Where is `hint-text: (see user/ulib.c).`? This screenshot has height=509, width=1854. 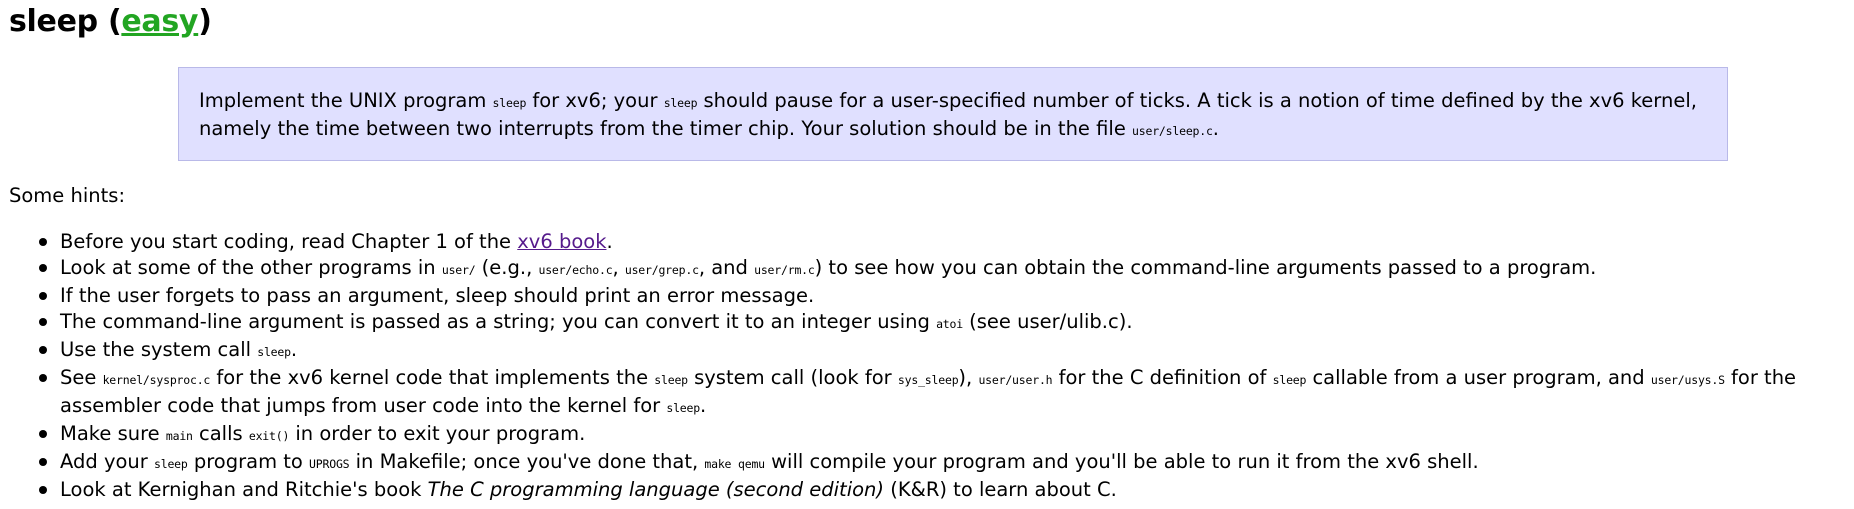 hint-text: (see user/ulib.c). is located at coordinates (1047, 321).